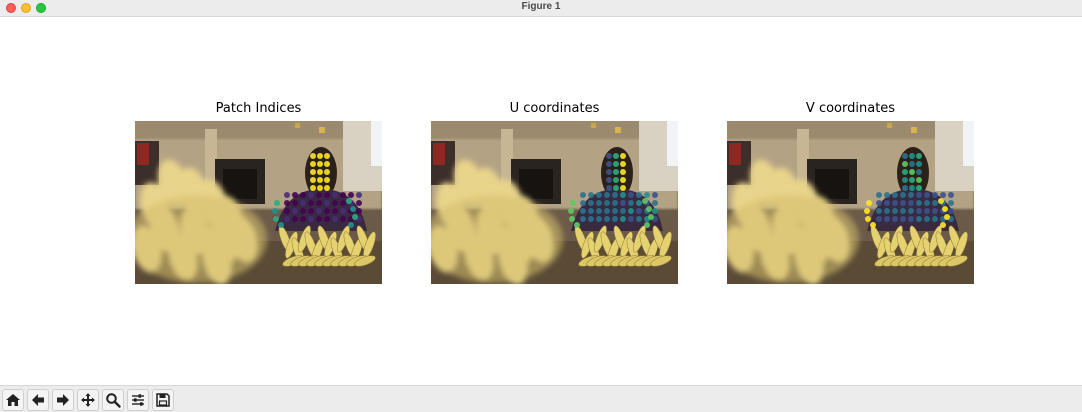  I want to click on patch-indices-image, so click(258, 202).